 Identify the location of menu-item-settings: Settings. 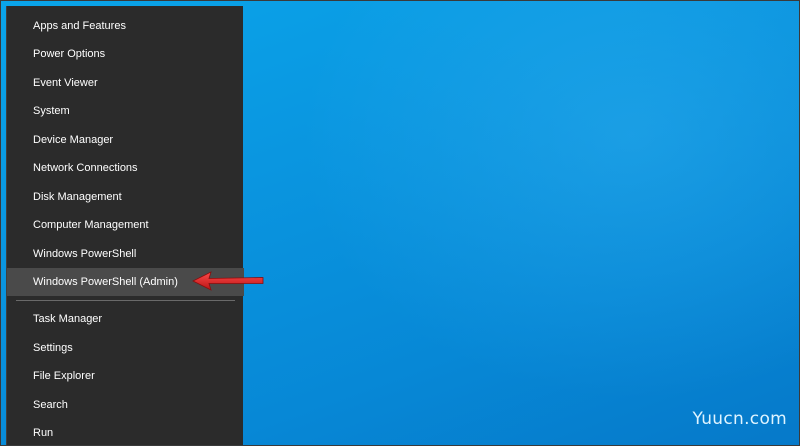
(125, 348).